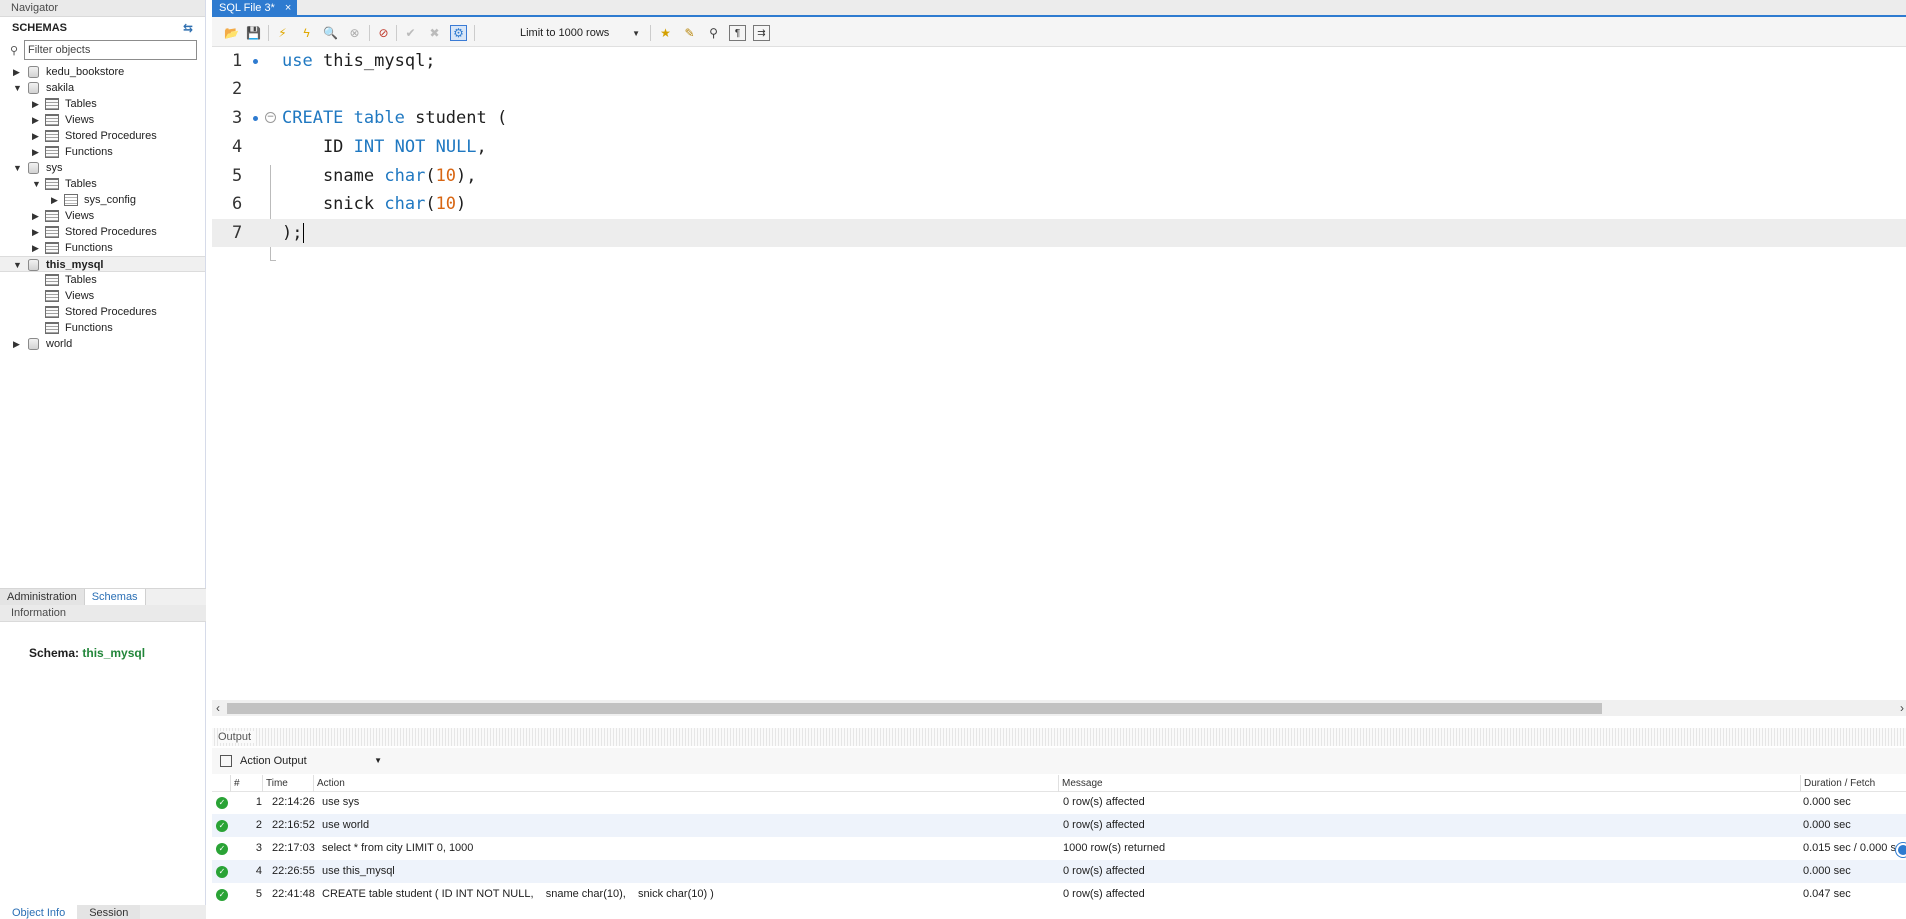  I want to click on stop-icon: ⊗, so click(354, 33).